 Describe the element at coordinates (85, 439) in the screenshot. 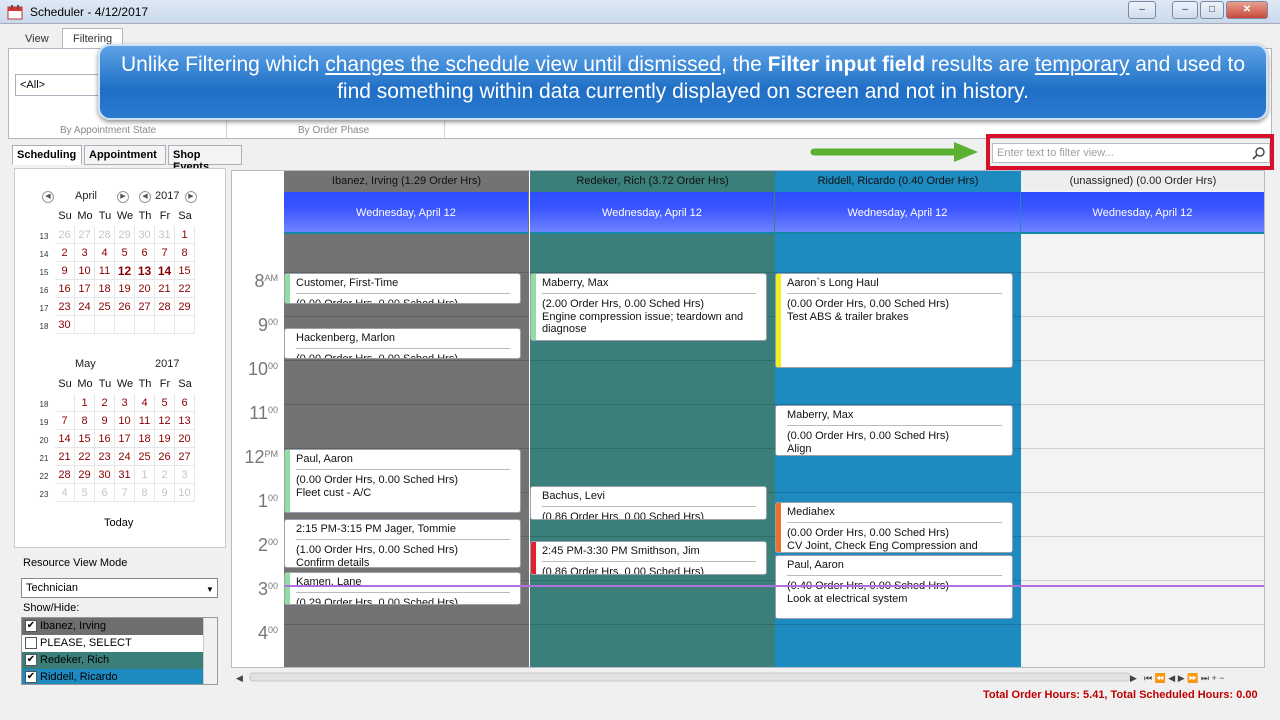

I see `calendar-day: 15` at that location.